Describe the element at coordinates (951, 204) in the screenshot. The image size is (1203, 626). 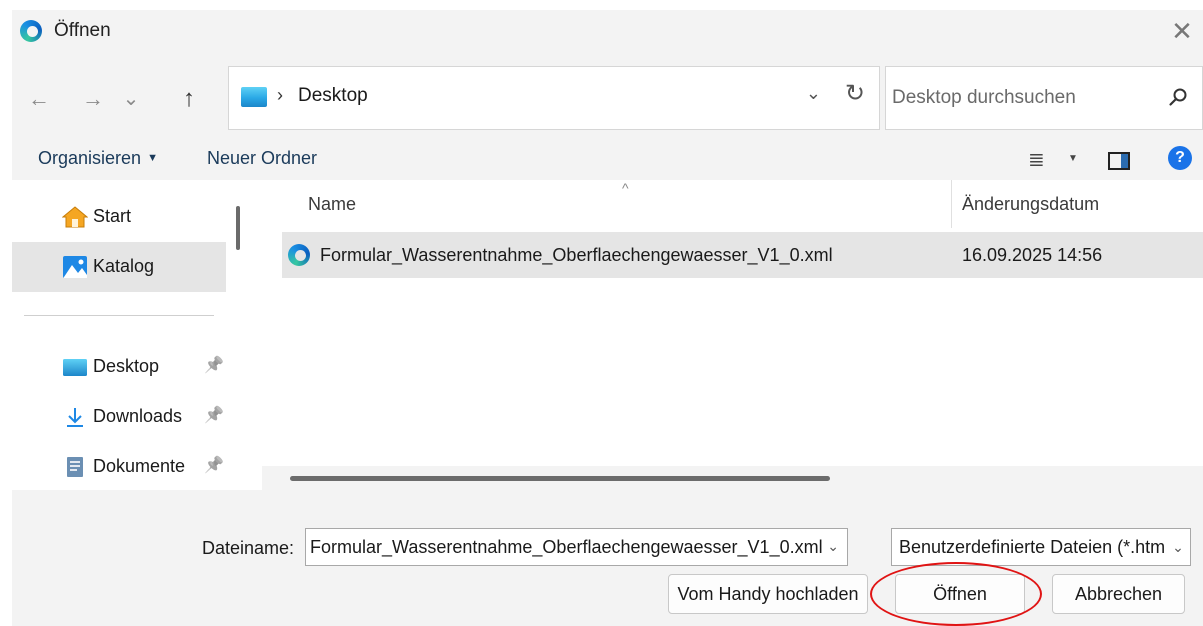
I see `column-divider` at that location.